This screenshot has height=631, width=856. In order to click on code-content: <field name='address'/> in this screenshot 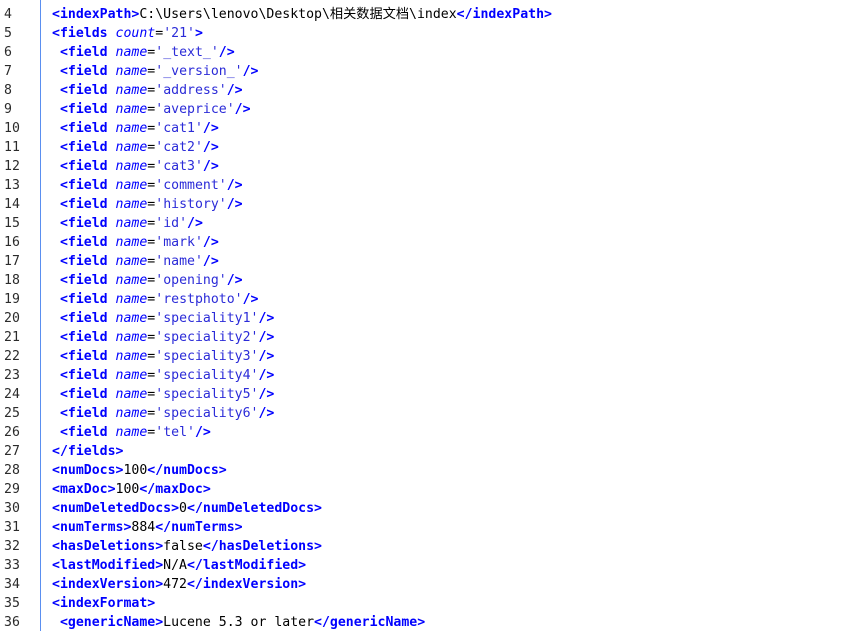, I will do `click(147, 90)`.